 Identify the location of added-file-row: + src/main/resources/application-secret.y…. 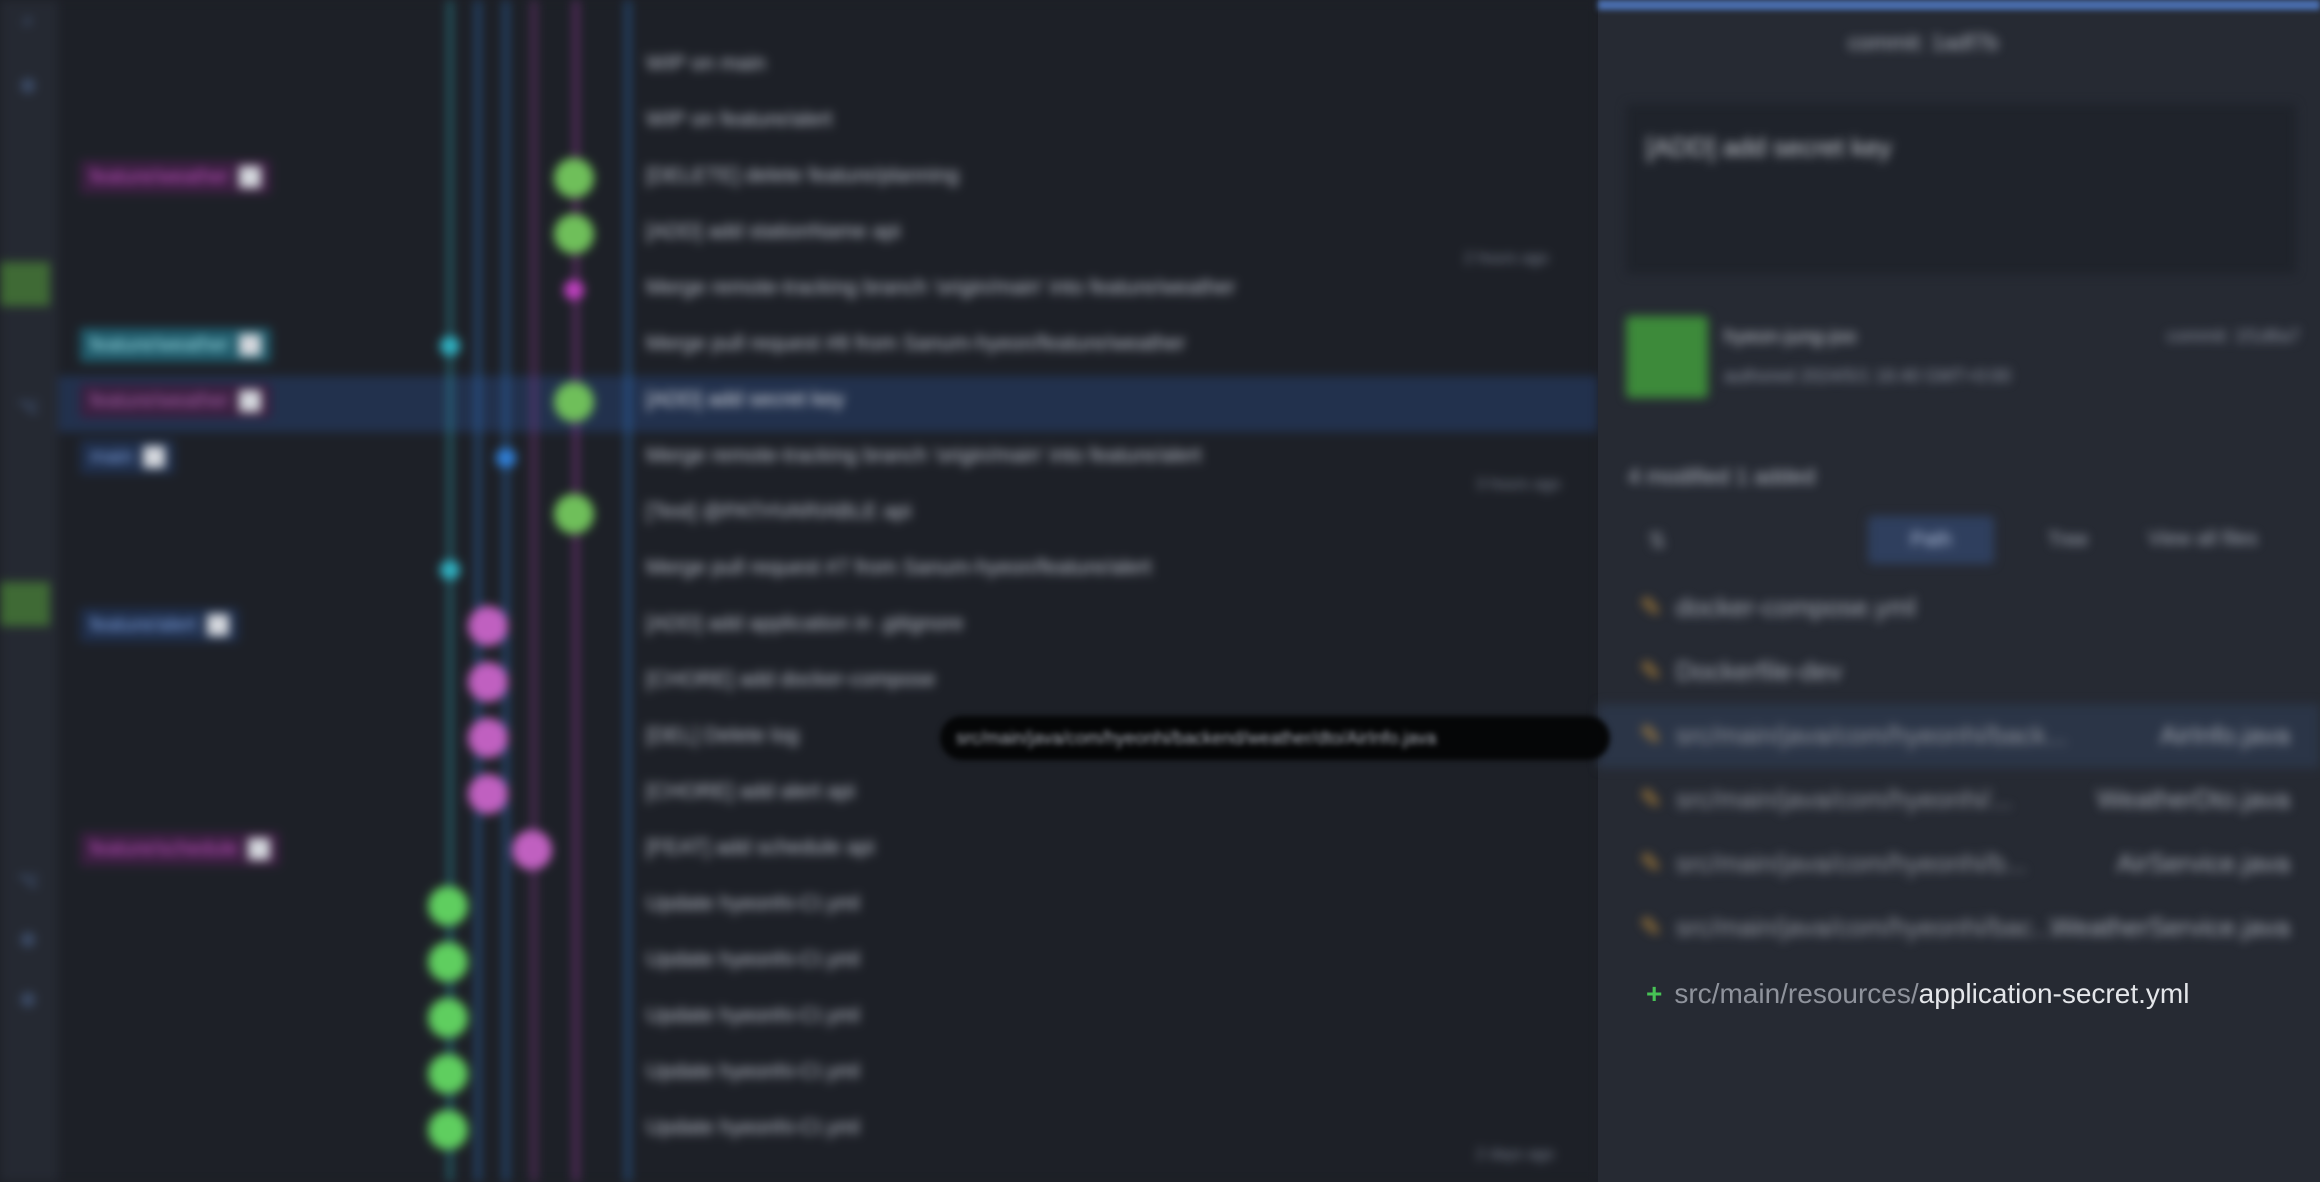
(1917, 994).